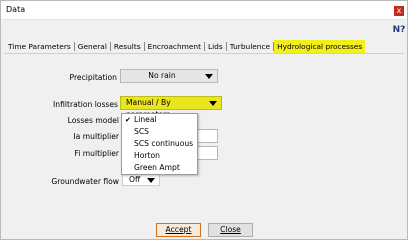 This screenshot has width=408, height=240. I want to click on tab-hydrological-processes: Hydrological processes, so click(320, 46).